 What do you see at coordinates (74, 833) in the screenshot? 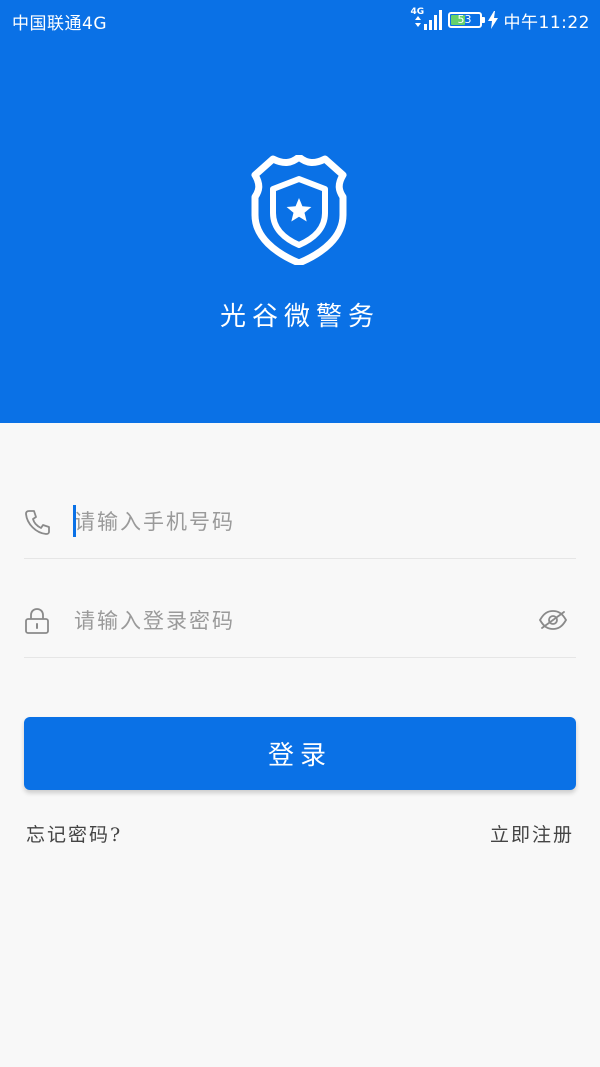
I see `forgot-password-link: 忘记密码?` at bounding box center [74, 833].